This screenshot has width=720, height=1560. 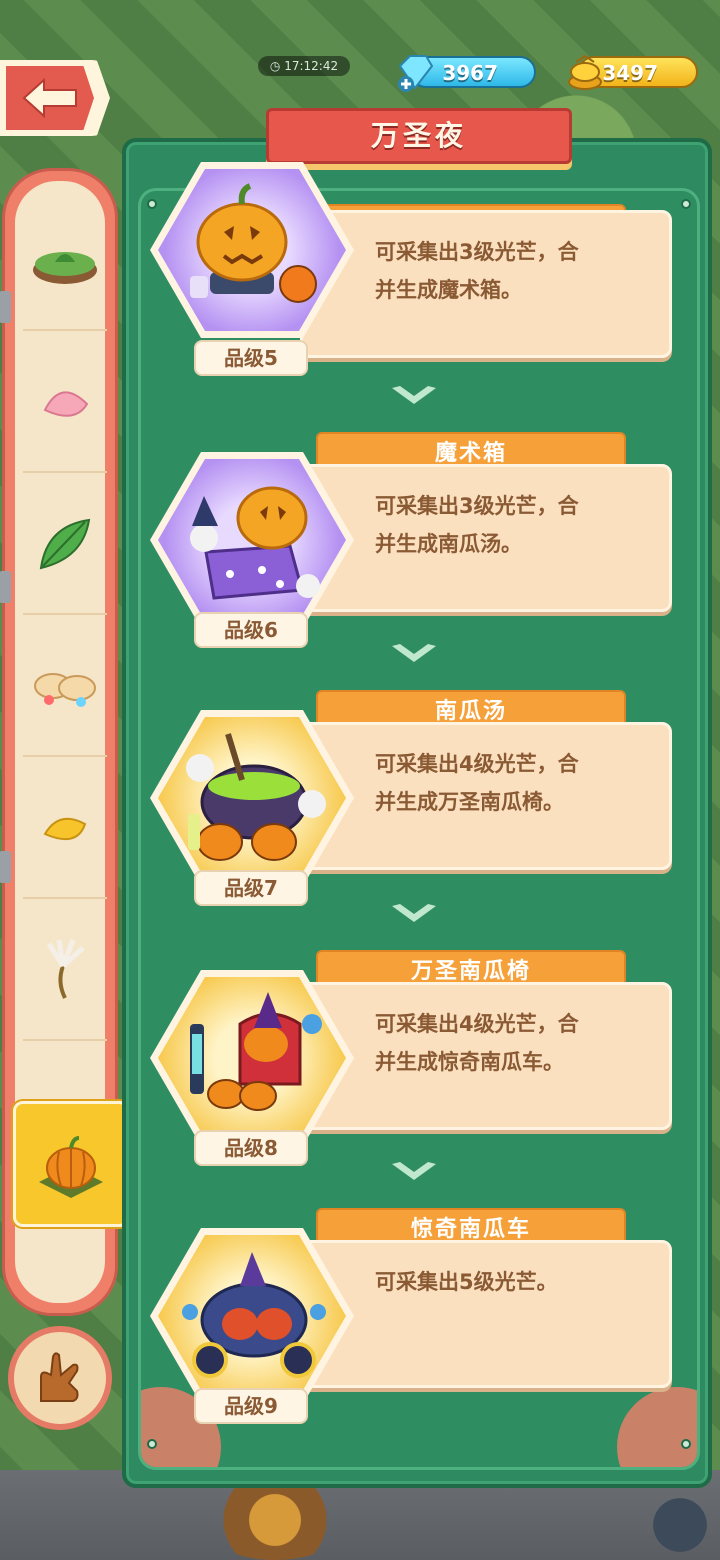 I want to click on sidebar-item-yellow-petal, so click(x=65, y=829).